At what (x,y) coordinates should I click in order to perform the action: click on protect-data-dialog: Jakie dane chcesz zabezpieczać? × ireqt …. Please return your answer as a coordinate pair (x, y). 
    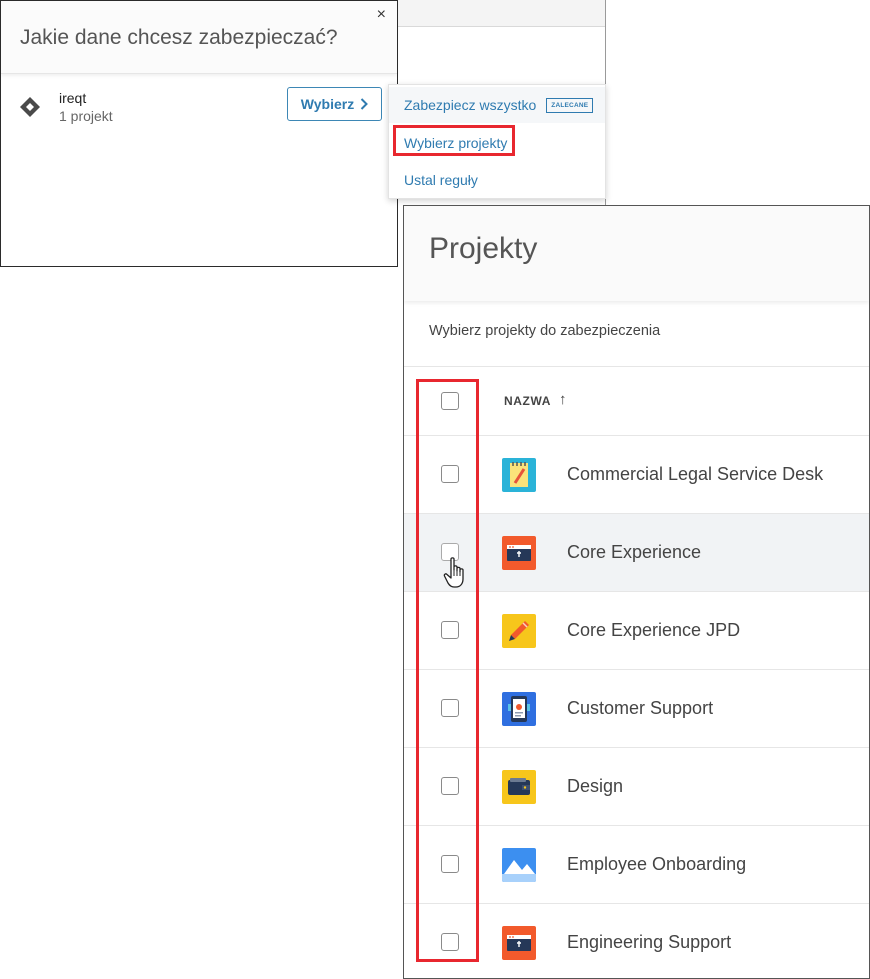
    Looking at the image, I should click on (199, 133).